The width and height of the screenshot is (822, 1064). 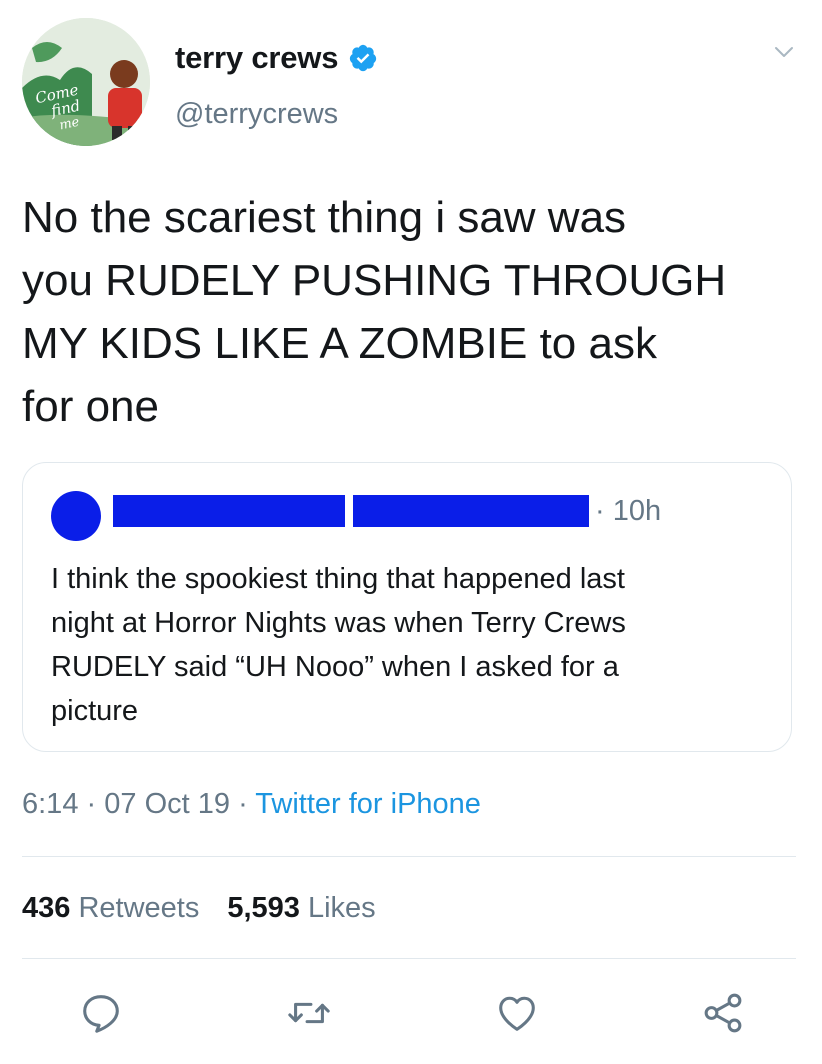 I want to click on tweet-meta: 6:14 · 07 Oct 19 · Twitter for iPhone, so click(x=251, y=804).